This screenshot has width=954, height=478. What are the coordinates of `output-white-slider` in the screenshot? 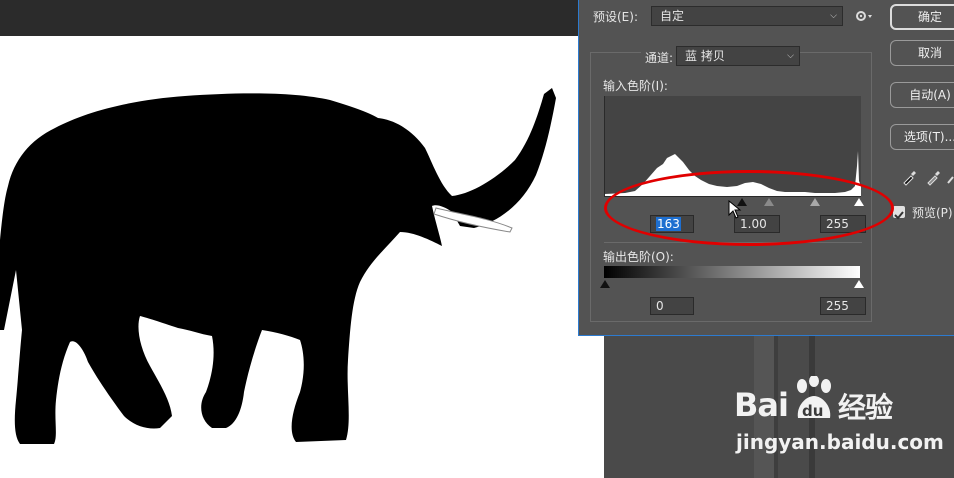 It's located at (859, 284).